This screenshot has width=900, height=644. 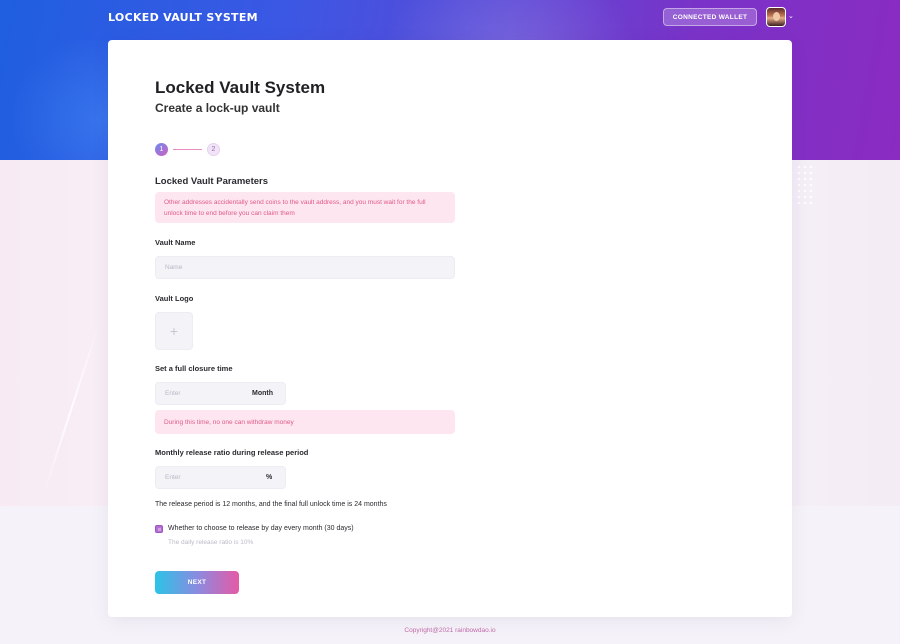 What do you see at coordinates (305, 267) in the screenshot?
I see `vault-name-input: Name` at bounding box center [305, 267].